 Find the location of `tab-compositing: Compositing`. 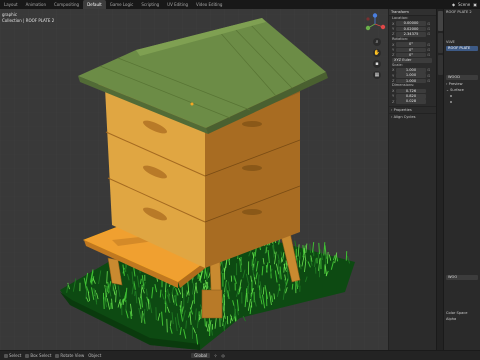

tab-compositing: Compositing is located at coordinates (66, 4).